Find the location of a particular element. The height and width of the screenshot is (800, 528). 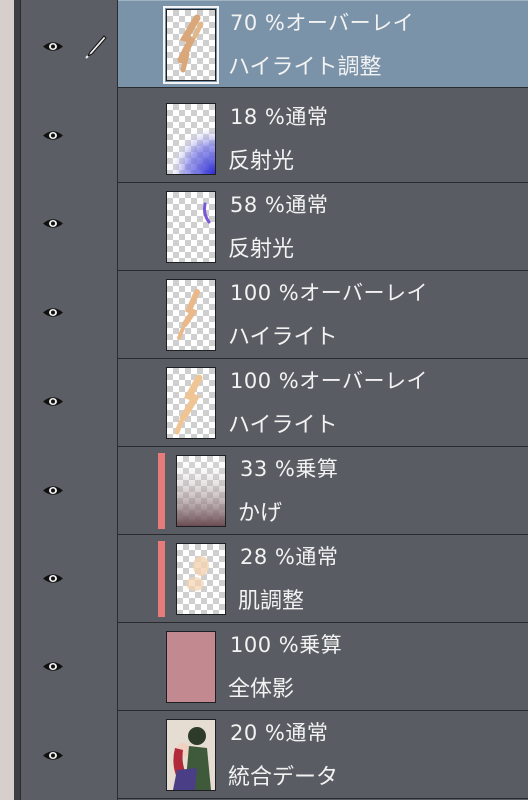

layer-blend-mode: 18 %通常 is located at coordinates (279, 117).